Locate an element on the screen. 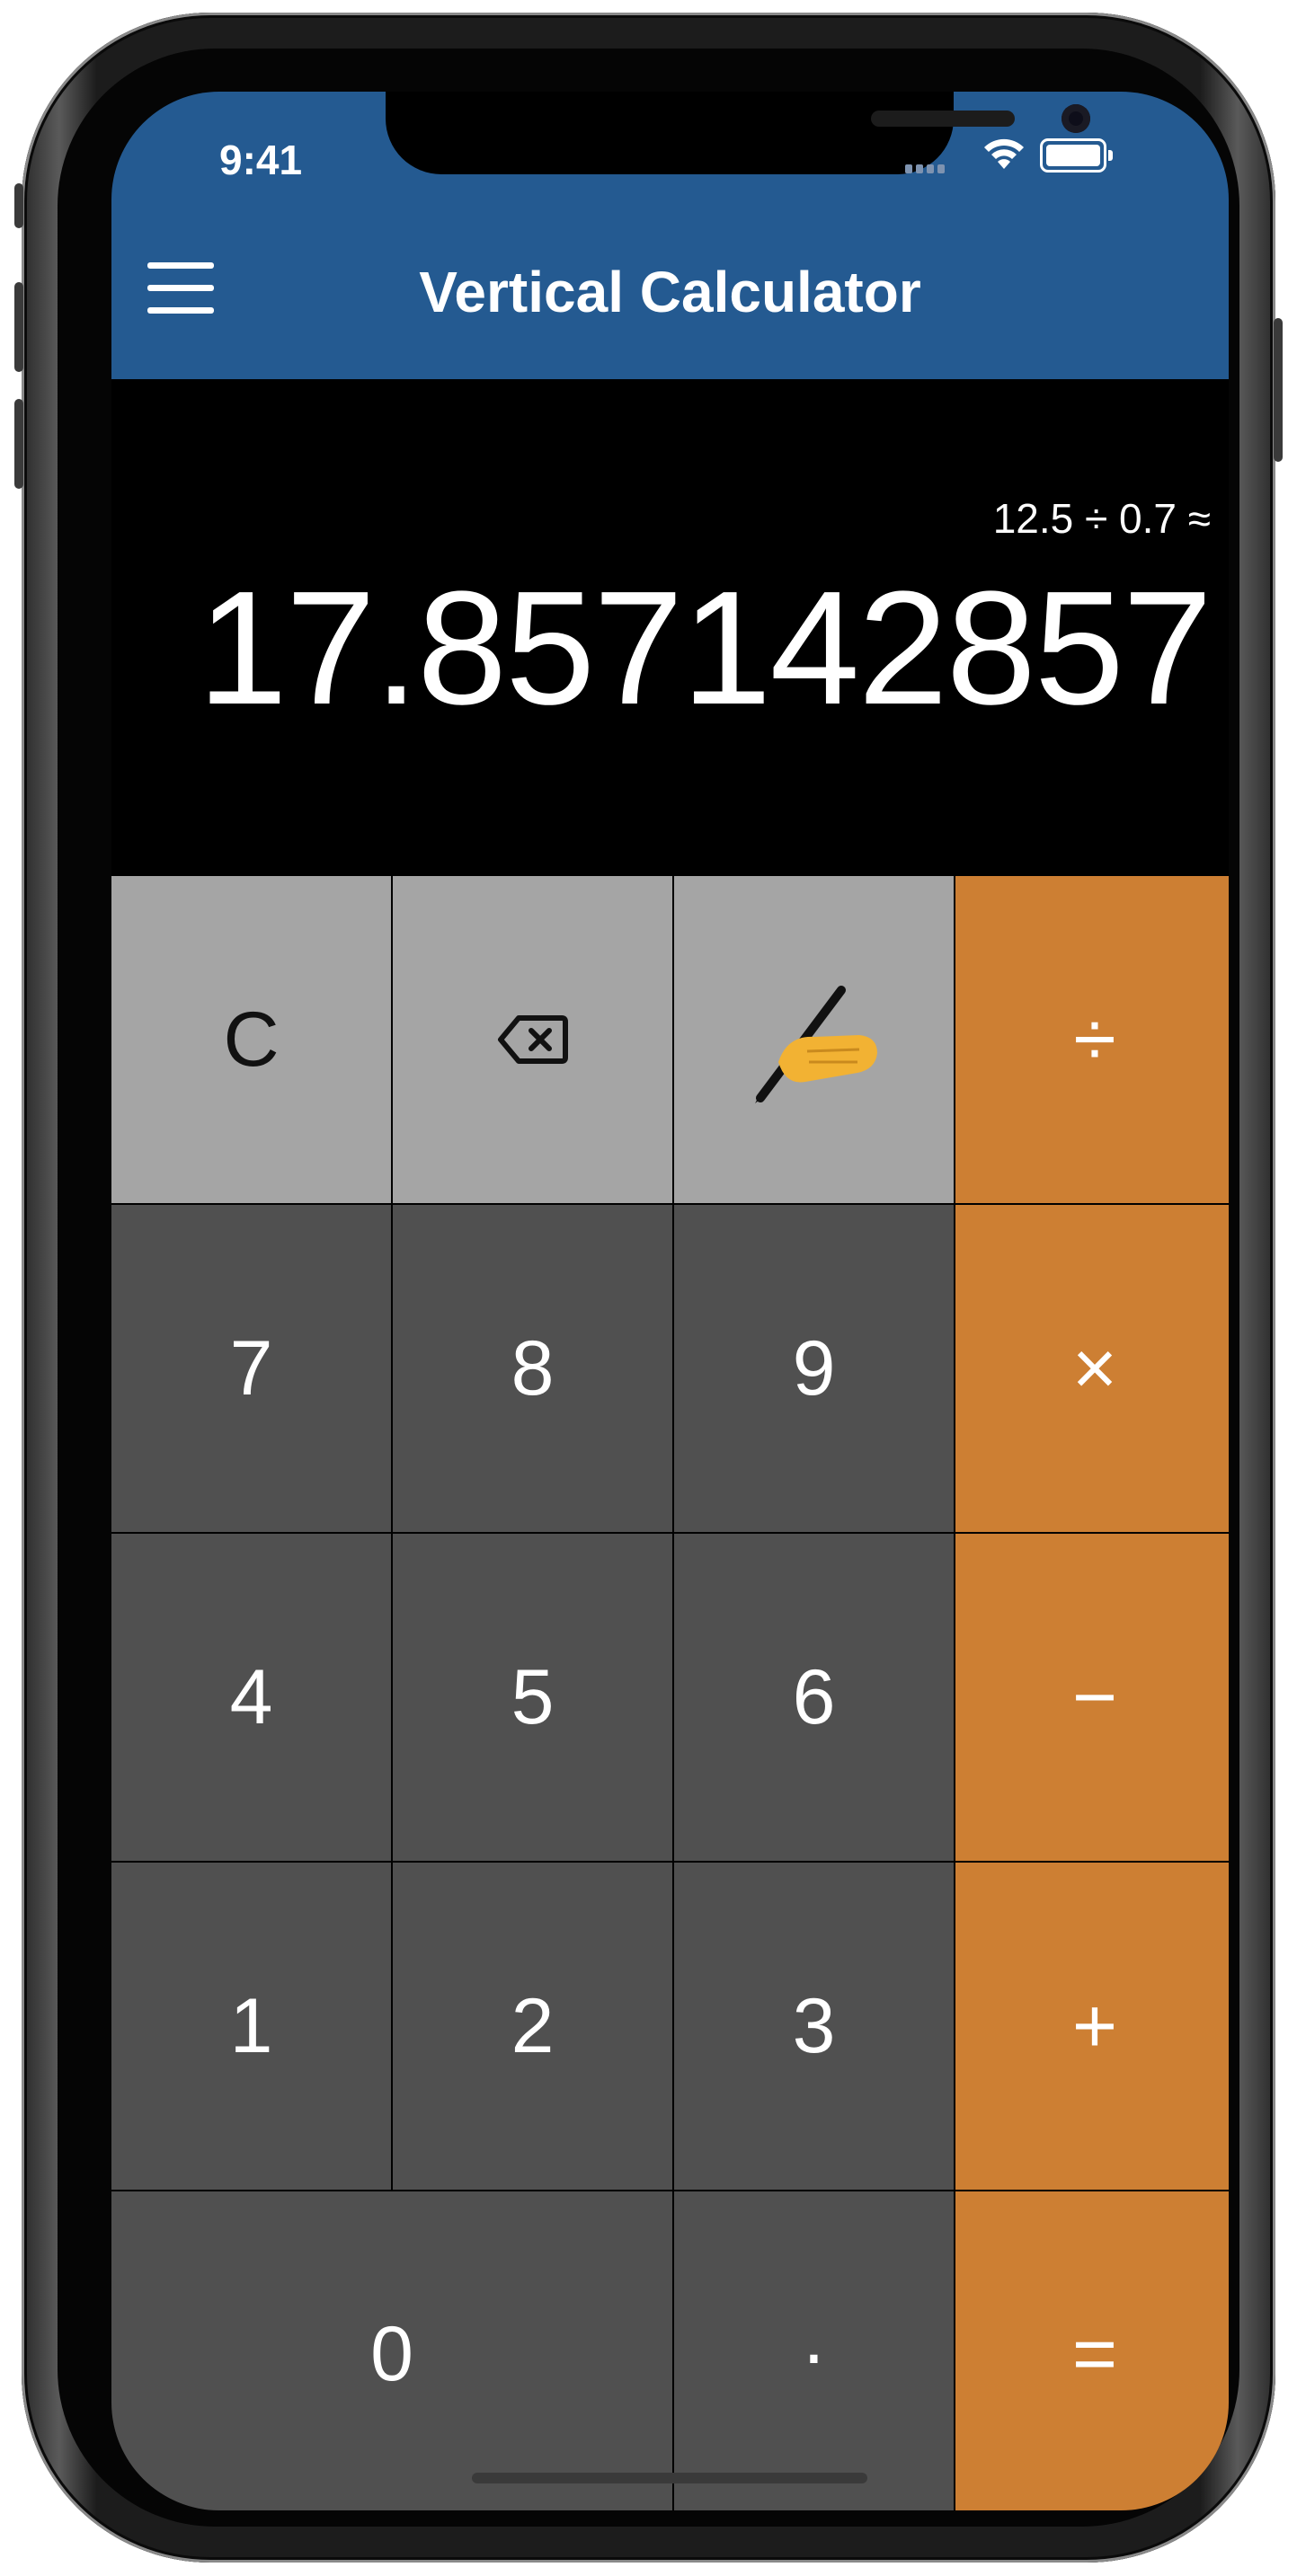 The width and height of the screenshot is (1297, 2576). four-button: 4 is located at coordinates (251, 1697).